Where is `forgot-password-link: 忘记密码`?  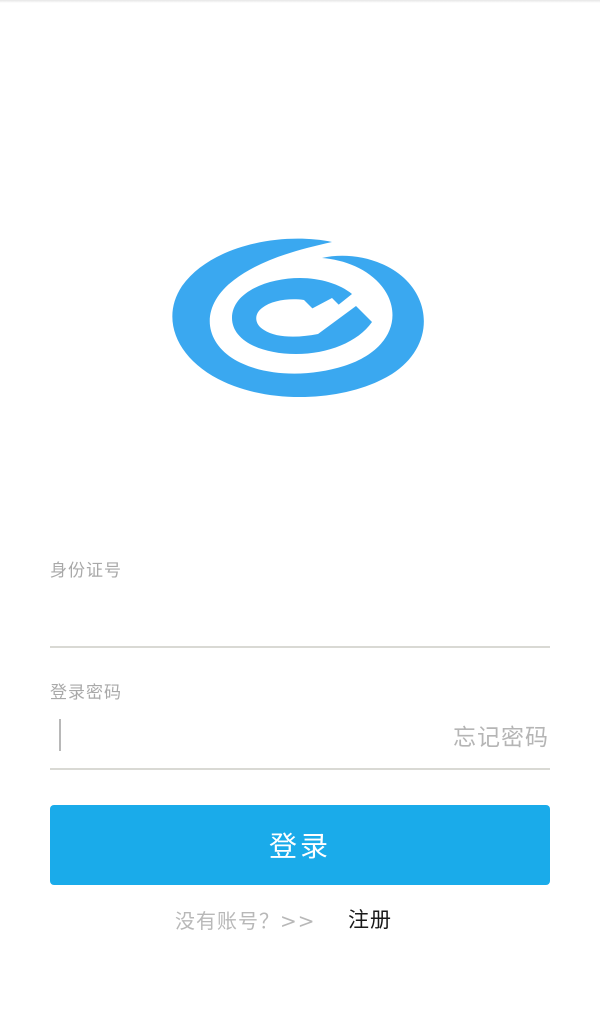
forgot-password-link: 忘记密码 is located at coordinates (501, 735).